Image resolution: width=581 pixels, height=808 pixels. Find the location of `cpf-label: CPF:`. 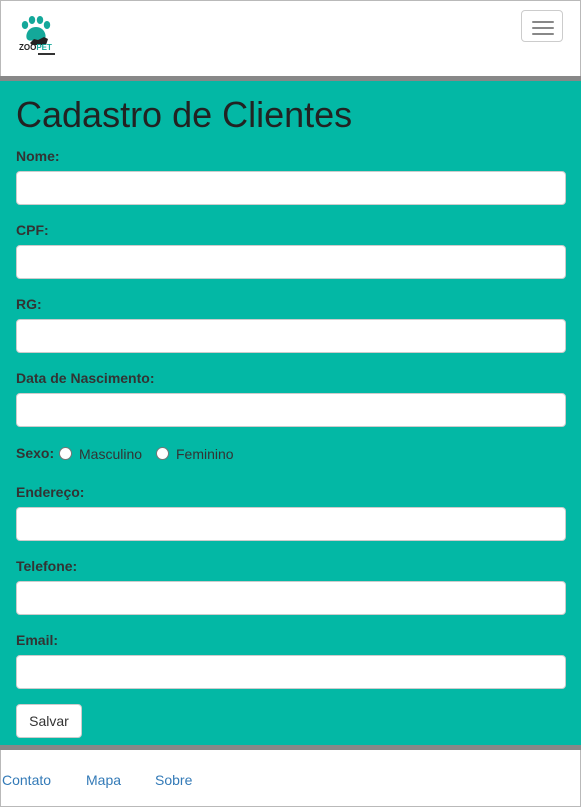

cpf-label: CPF: is located at coordinates (32, 230).